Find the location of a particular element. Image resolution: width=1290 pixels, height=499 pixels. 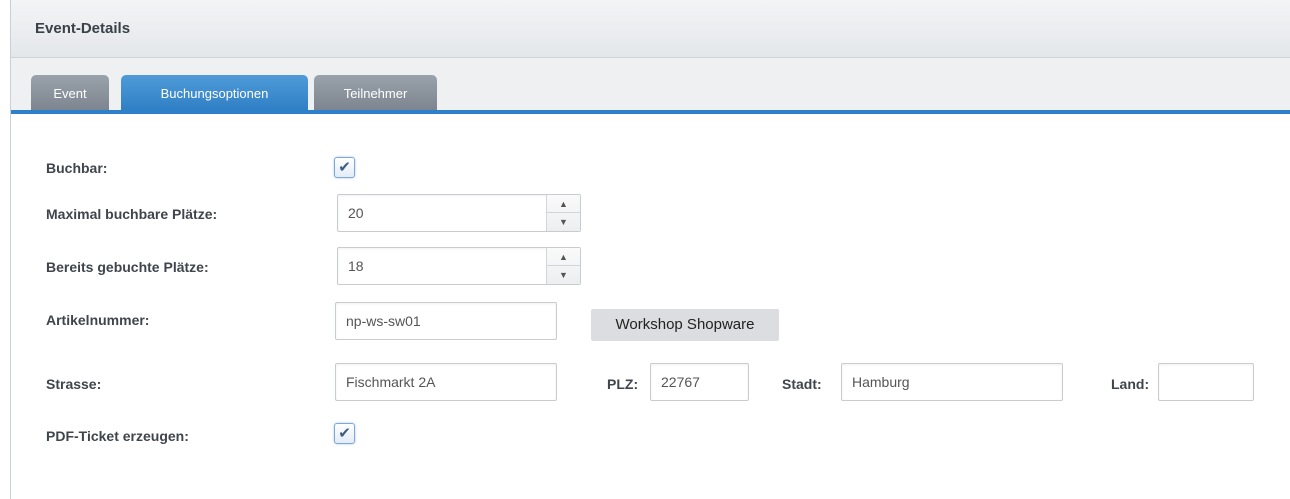

zip-label: PLZ: is located at coordinates (623, 384).